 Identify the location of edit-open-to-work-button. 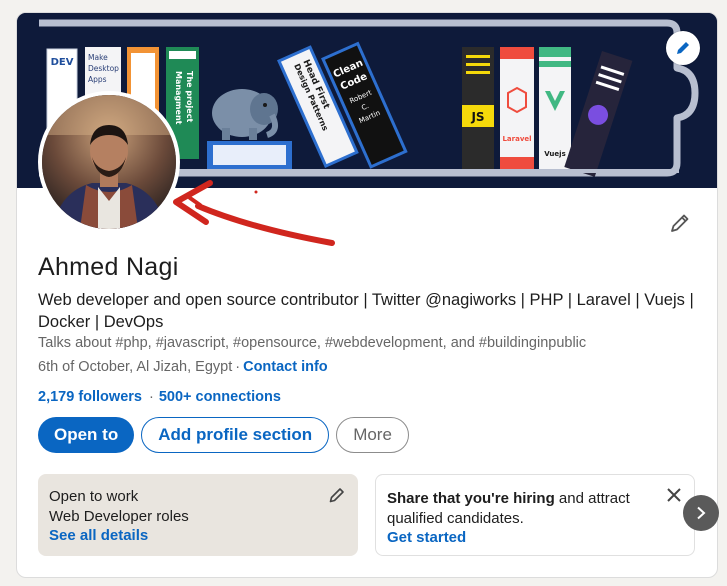
(337, 497).